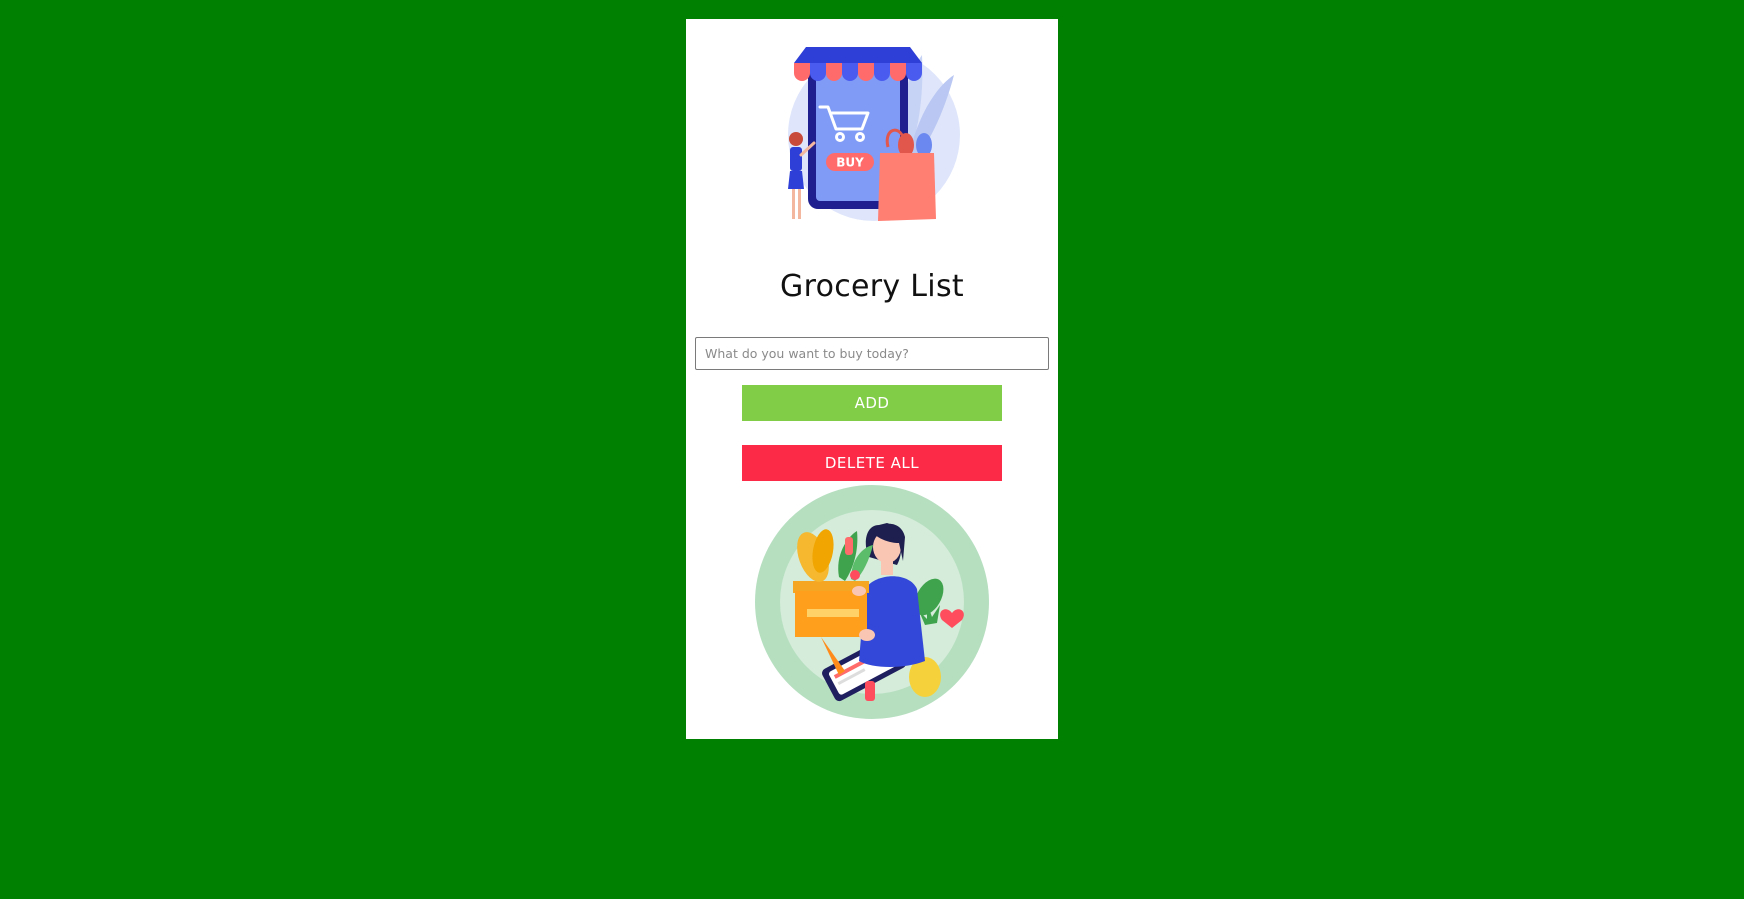 The image size is (1744, 899). I want to click on delete-all-button: DELETE ALL, so click(872, 463).